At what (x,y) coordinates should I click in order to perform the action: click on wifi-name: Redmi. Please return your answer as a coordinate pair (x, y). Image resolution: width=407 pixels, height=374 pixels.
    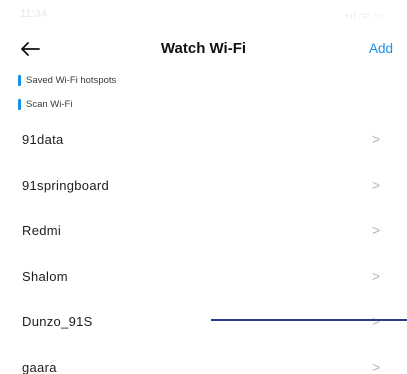
    Looking at the image, I should click on (42, 230).